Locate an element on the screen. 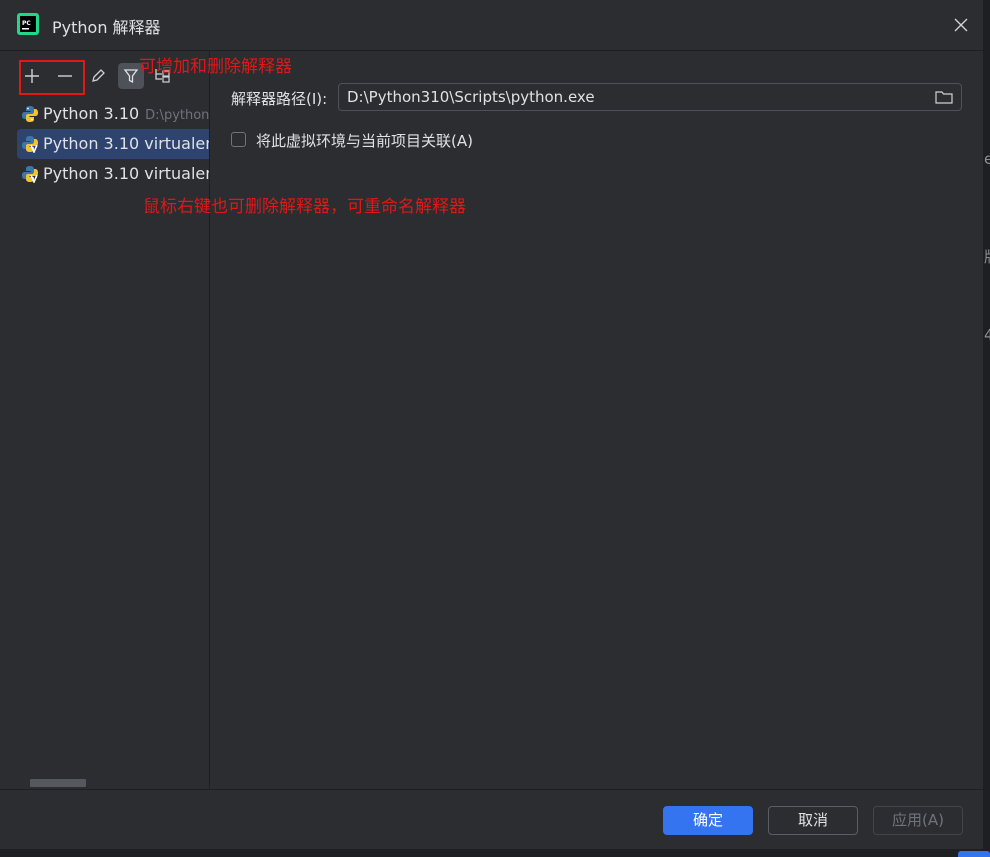  list-item: Python 3.10 D:\python.e is located at coordinates (113, 114).